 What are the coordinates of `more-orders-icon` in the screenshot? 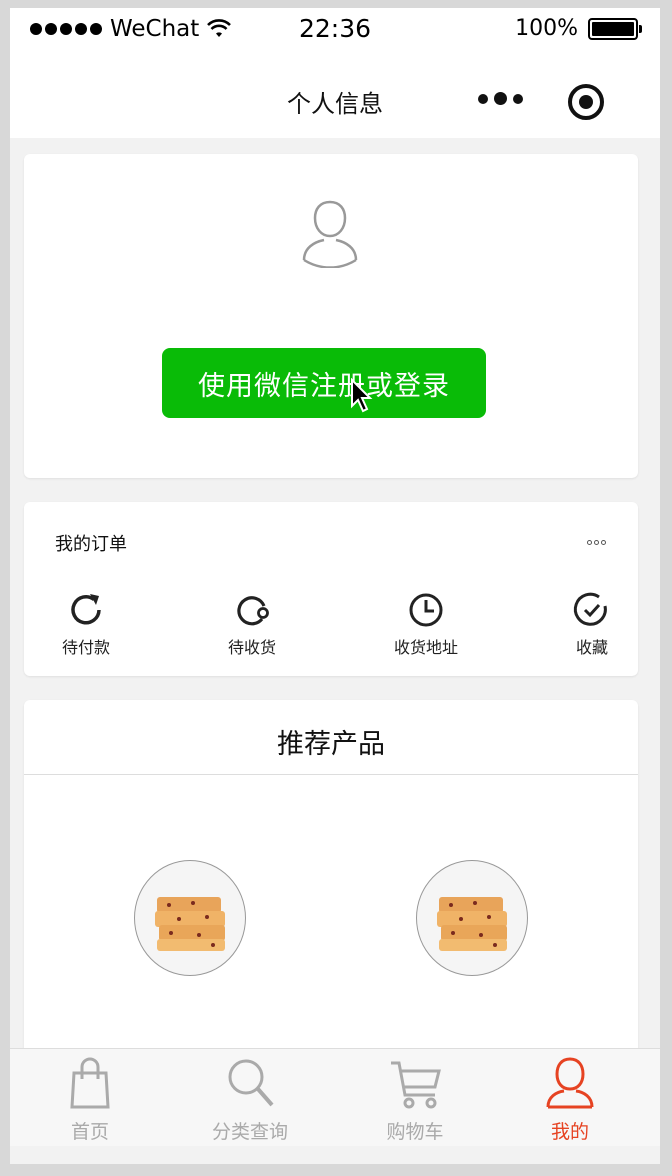 It's located at (596, 542).